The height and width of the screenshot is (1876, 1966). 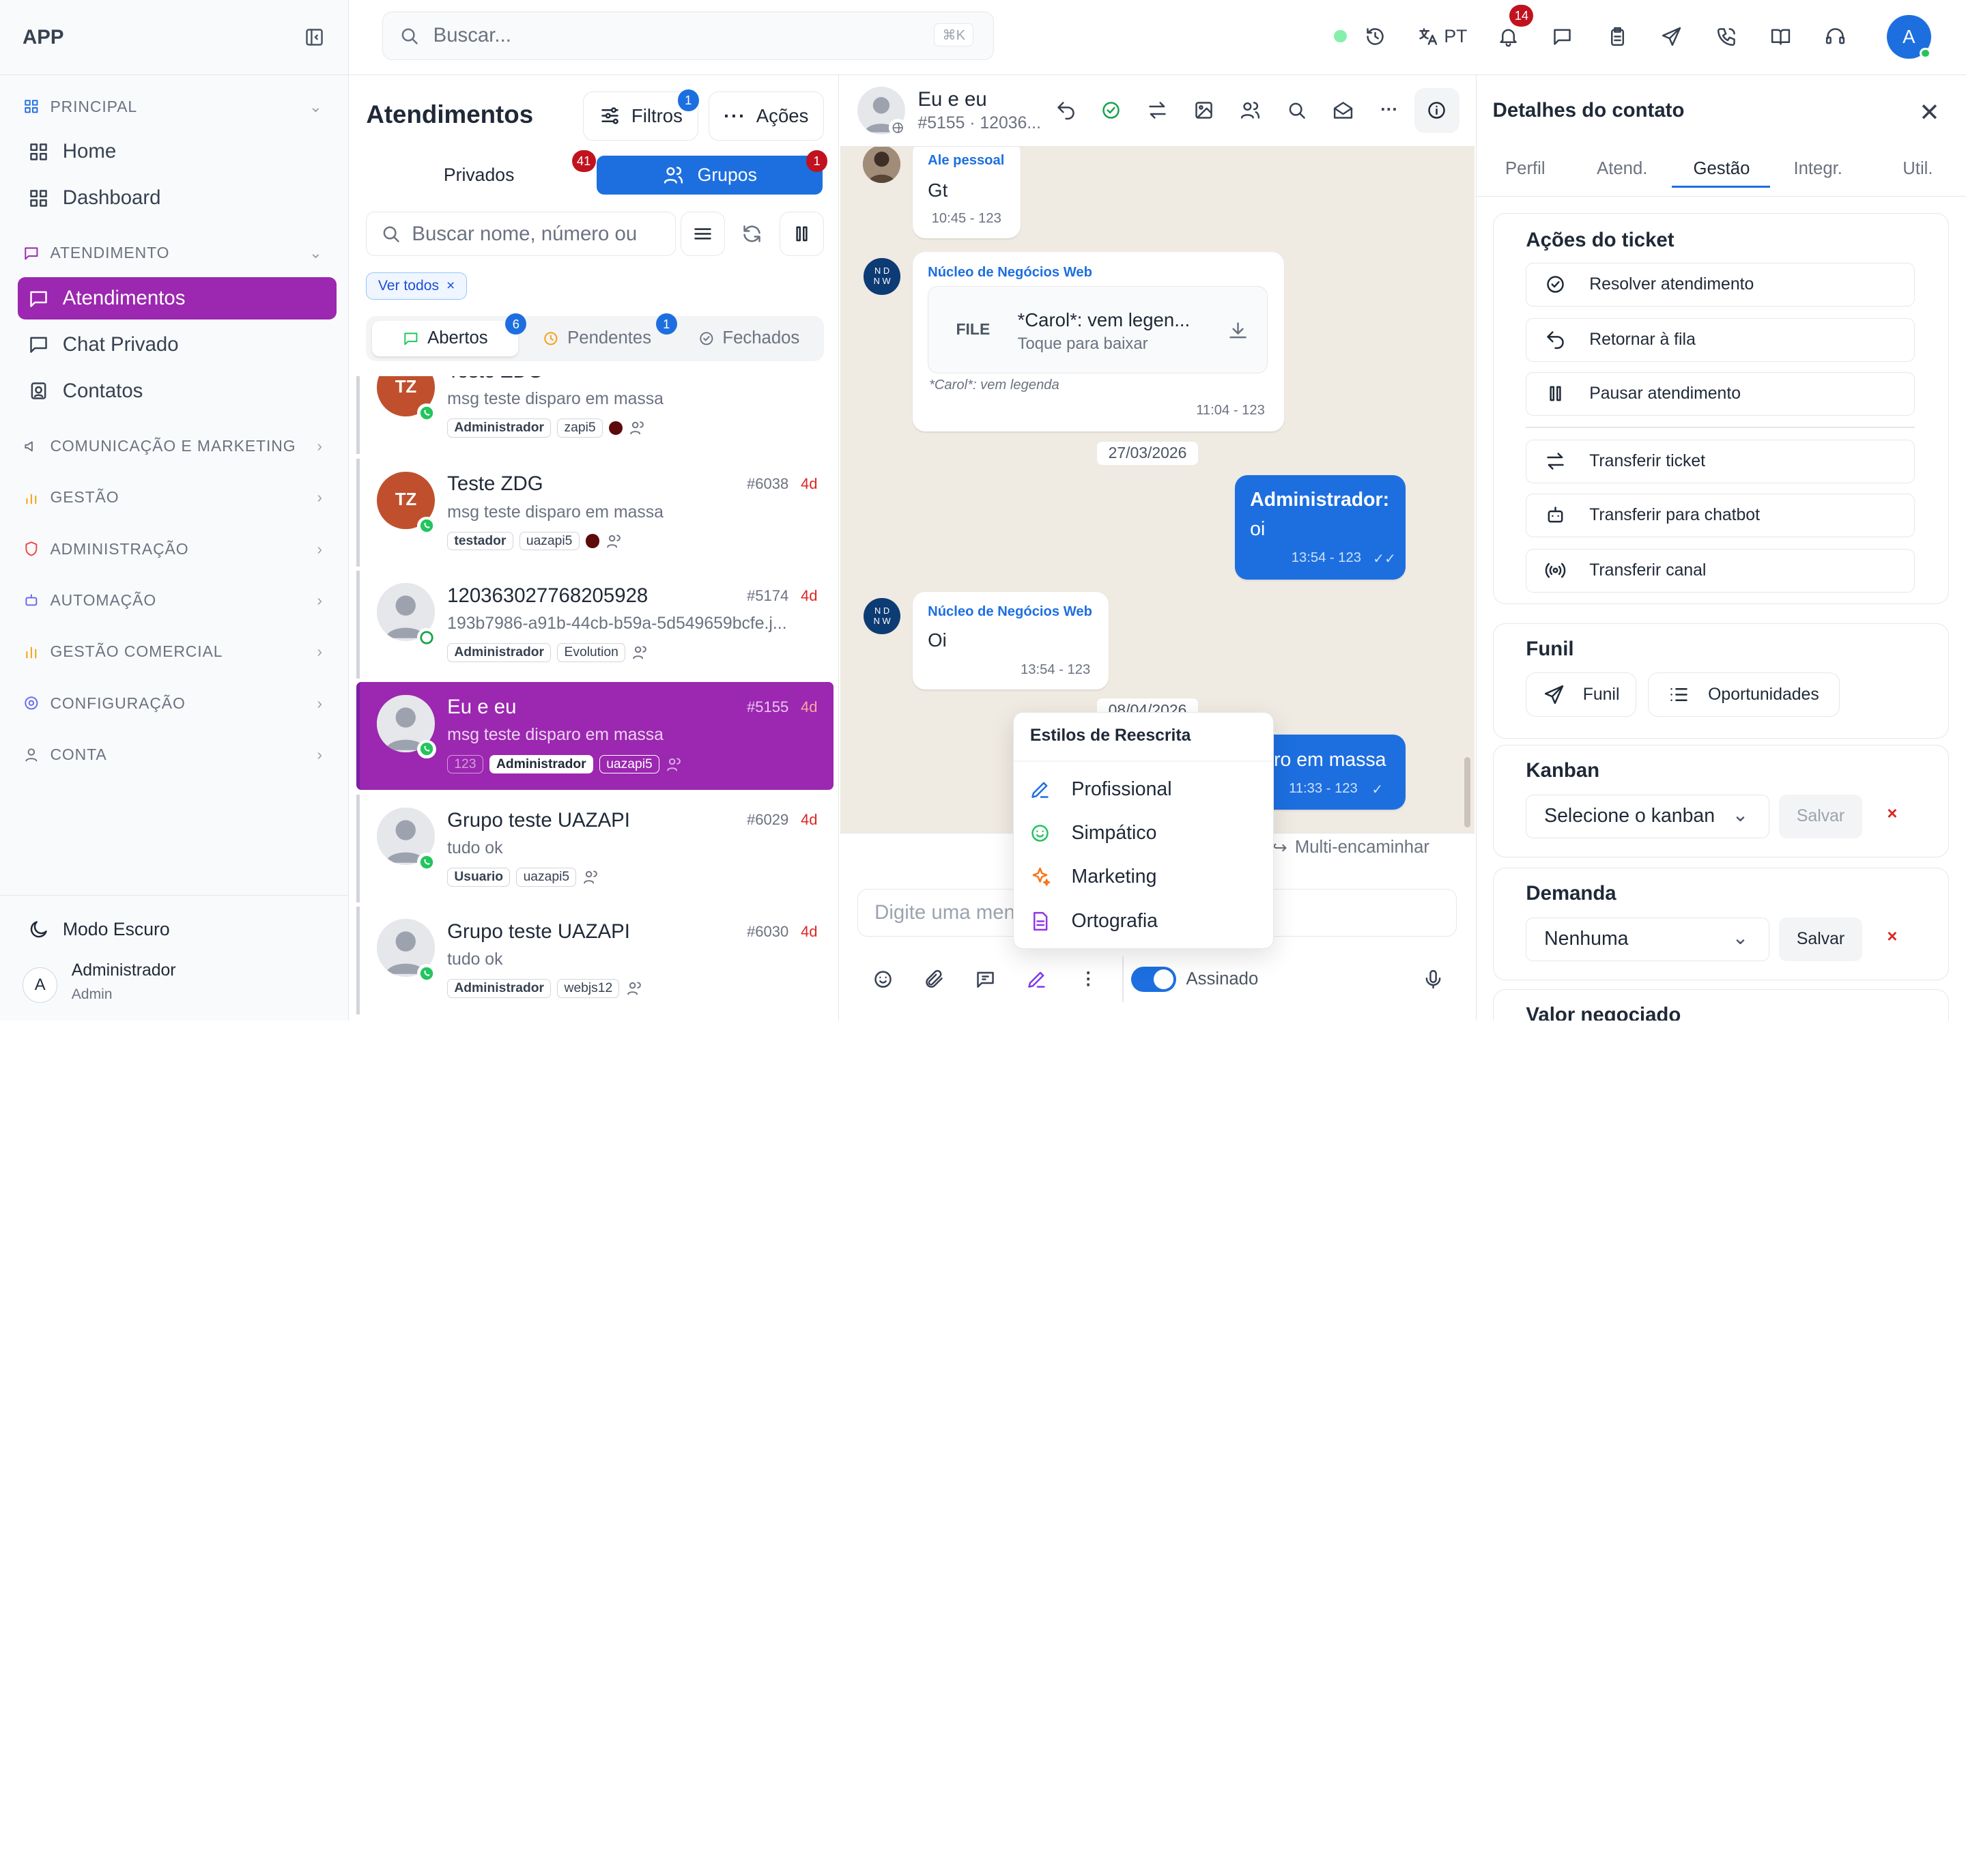 I want to click on resolve-ticket-button: Resolver atendimento, so click(x=1720, y=284).